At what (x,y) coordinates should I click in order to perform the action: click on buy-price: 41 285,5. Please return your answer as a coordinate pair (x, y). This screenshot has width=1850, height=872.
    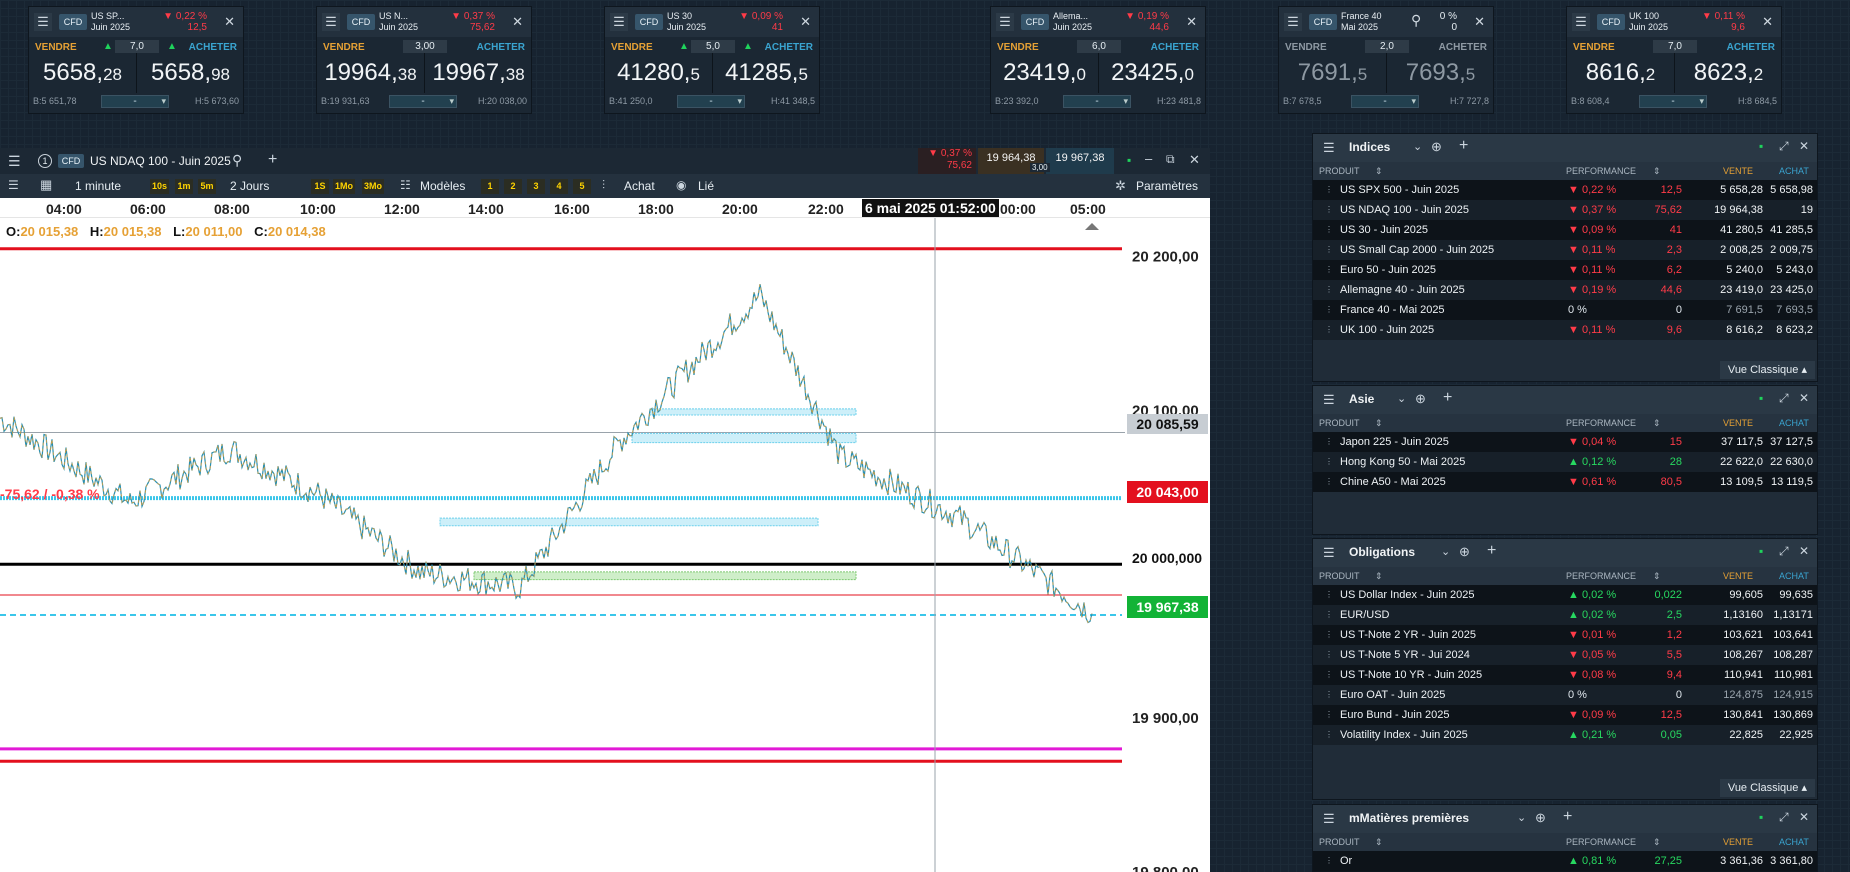
    Looking at the image, I should click on (1789, 230).